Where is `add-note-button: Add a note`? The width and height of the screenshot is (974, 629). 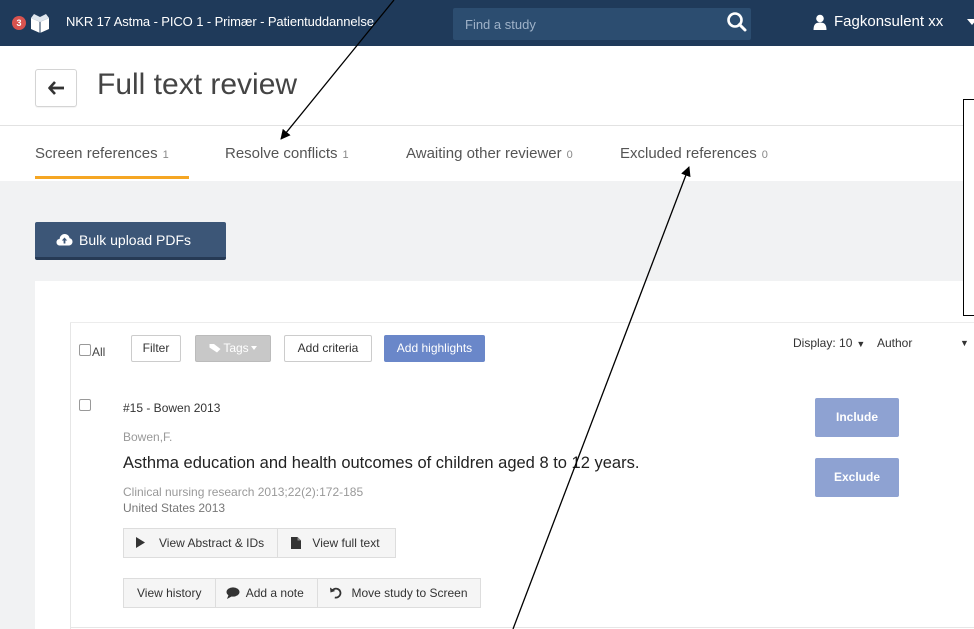 add-note-button: Add a note is located at coordinates (267, 593).